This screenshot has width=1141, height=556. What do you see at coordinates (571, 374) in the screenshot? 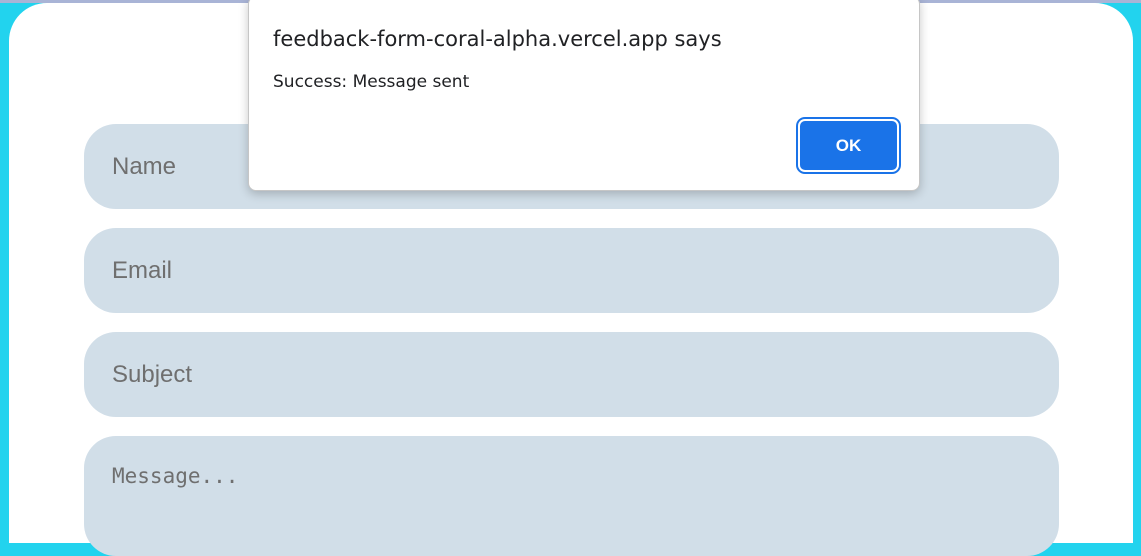
I see `subject-input` at bounding box center [571, 374].